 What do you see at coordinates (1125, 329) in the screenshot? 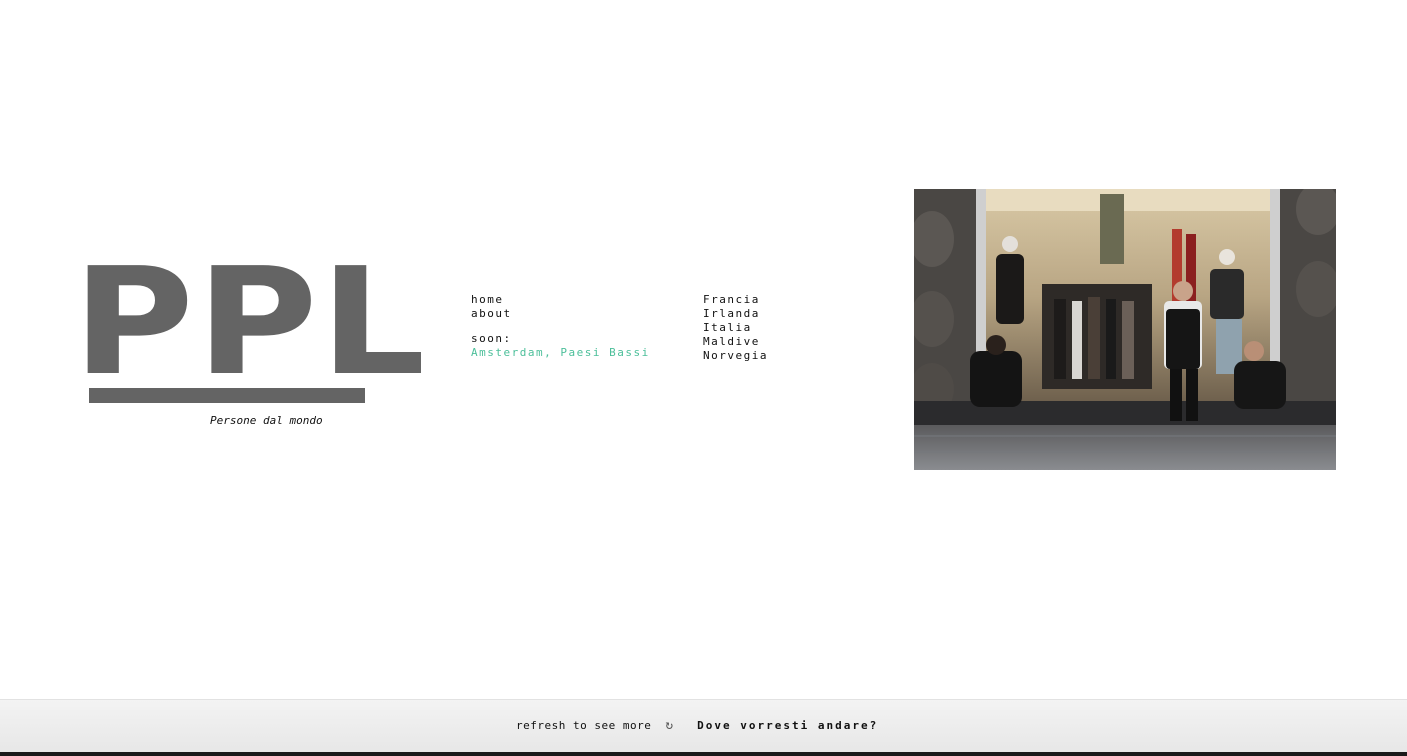
I see `featured-photo` at bounding box center [1125, 329].